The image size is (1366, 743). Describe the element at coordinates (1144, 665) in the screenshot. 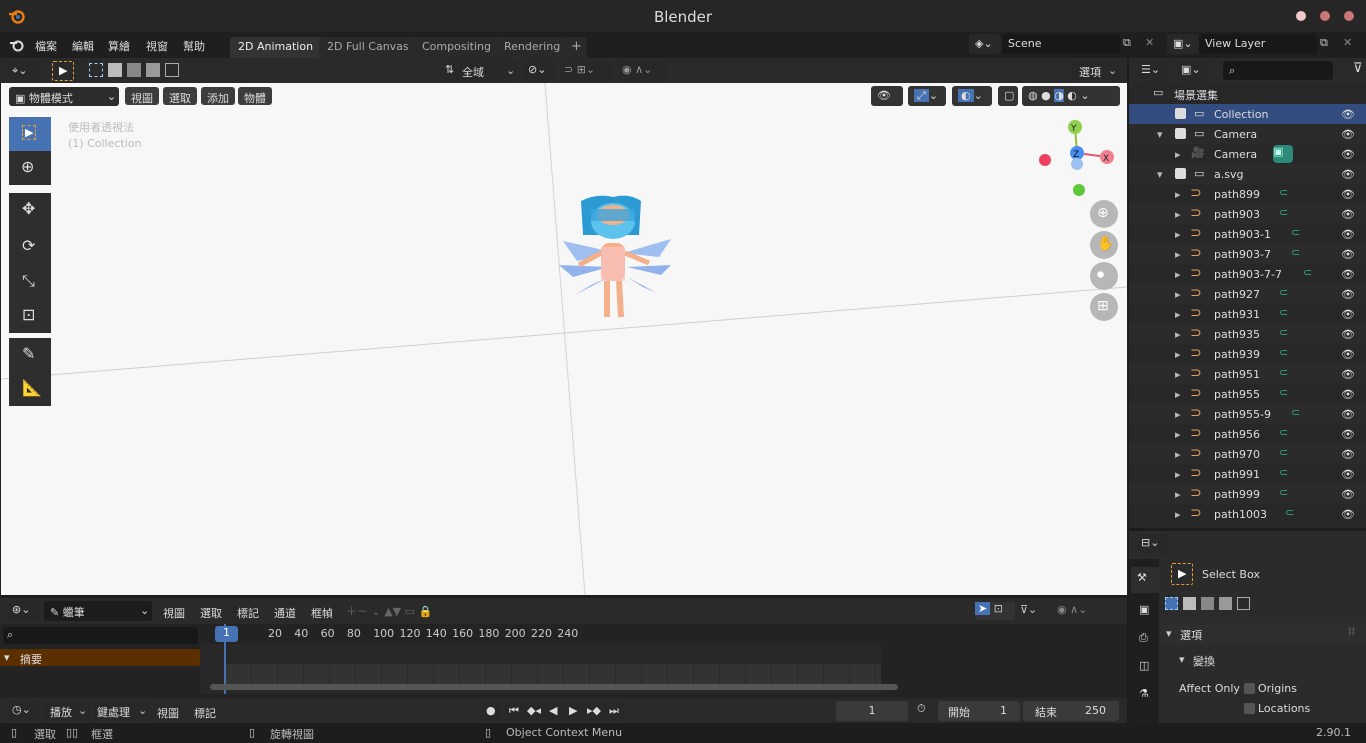

I see `view-layer-tab-icon: ◫` at that location.